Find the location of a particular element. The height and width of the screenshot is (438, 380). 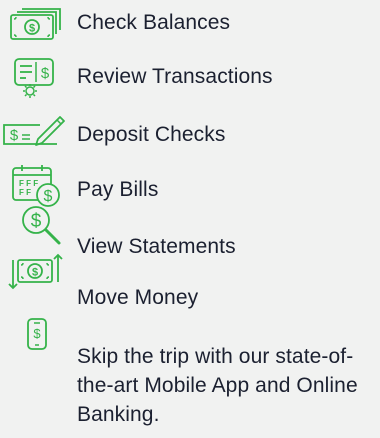

calendar-dollar-icon: F F F F F $ is located at coordinates (36, 186).